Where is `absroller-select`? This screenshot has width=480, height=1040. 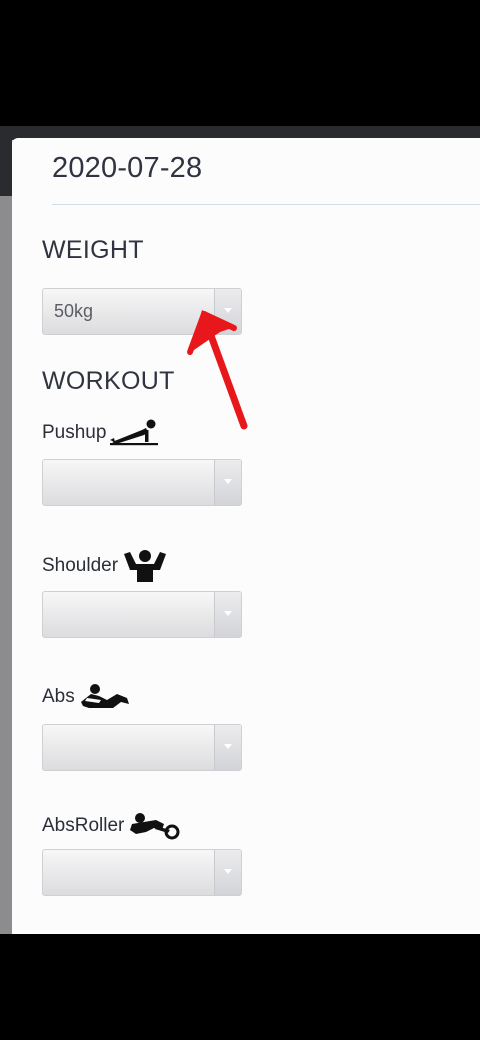
absroller-select is located at coordinates (142, 872).